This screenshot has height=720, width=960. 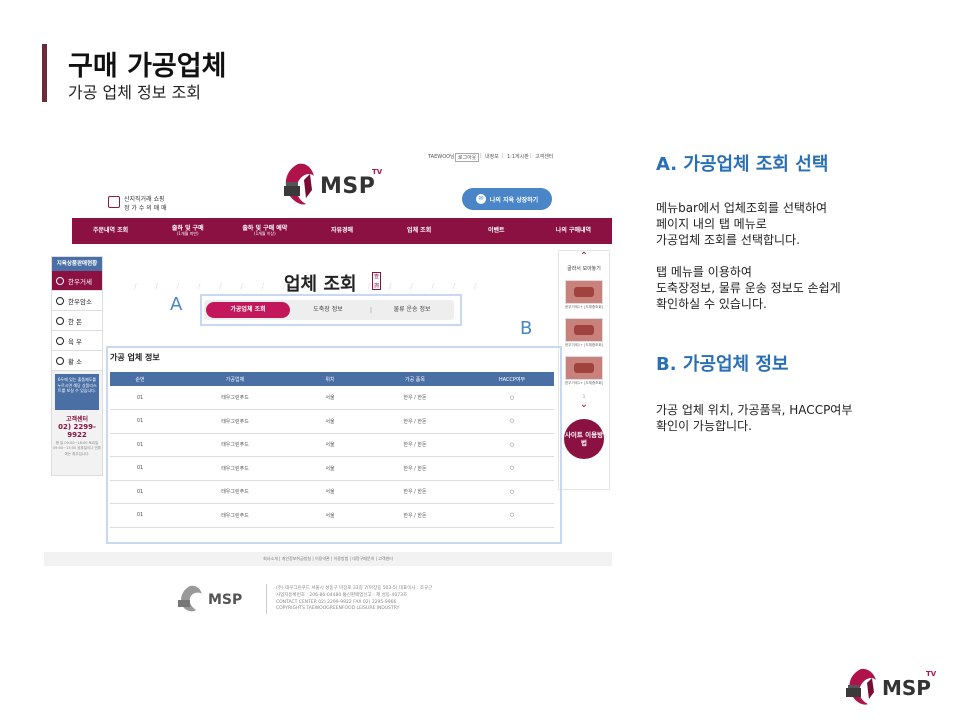 I want to click on explanation-line: 확인이 가능합니다., so click(x=704, y=426).